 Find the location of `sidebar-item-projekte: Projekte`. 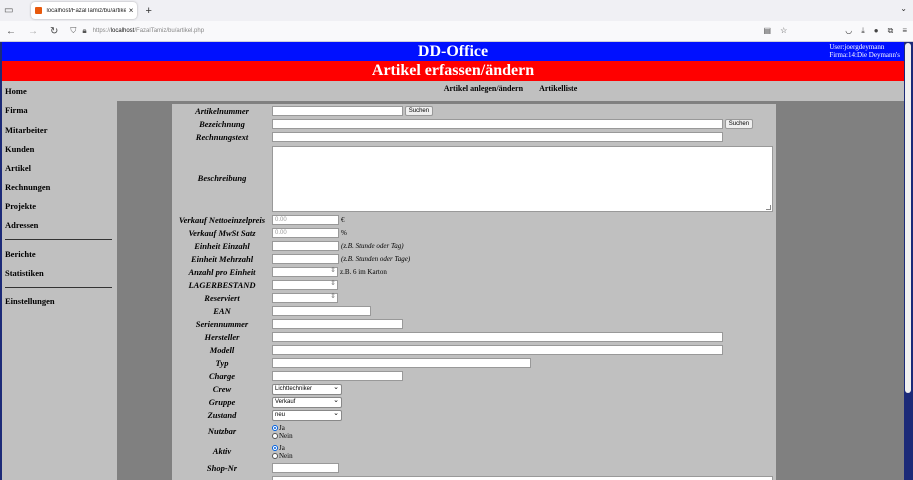

sidebar-item-projekte: Projekte is located at coordinates (20, 206).